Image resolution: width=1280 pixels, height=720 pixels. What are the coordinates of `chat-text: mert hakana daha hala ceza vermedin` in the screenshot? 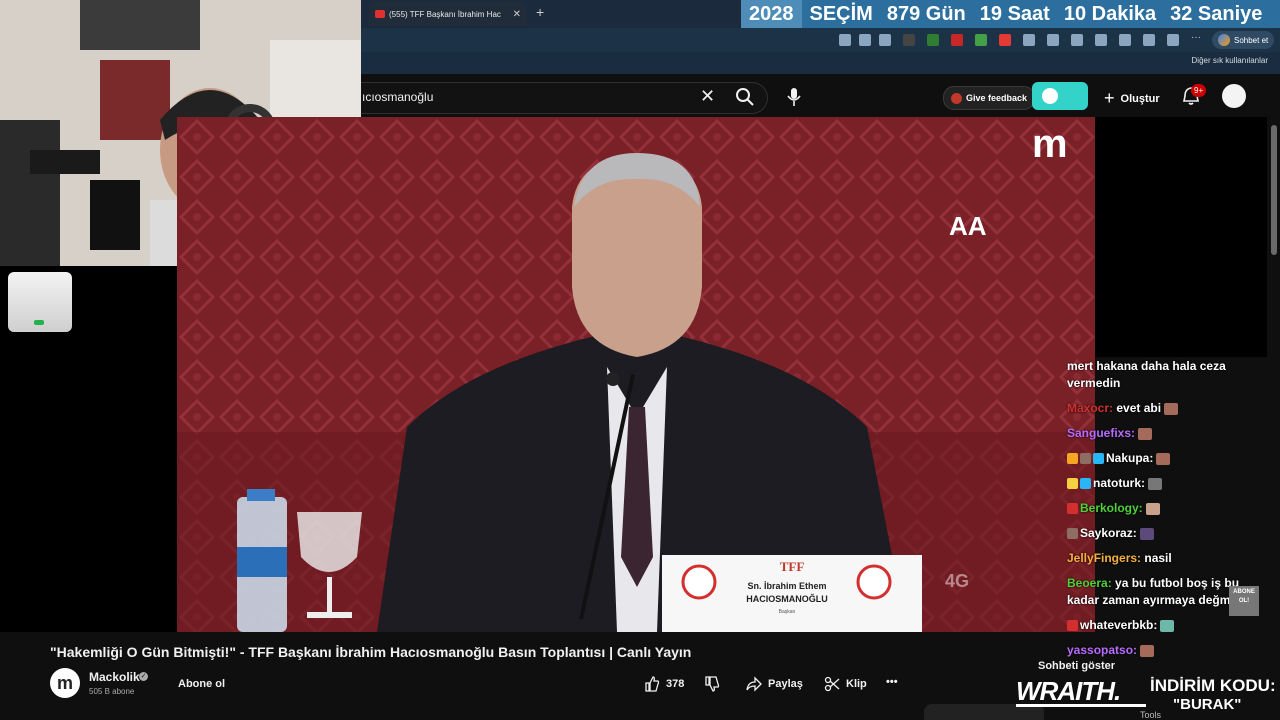 It's located at (1146, 374).